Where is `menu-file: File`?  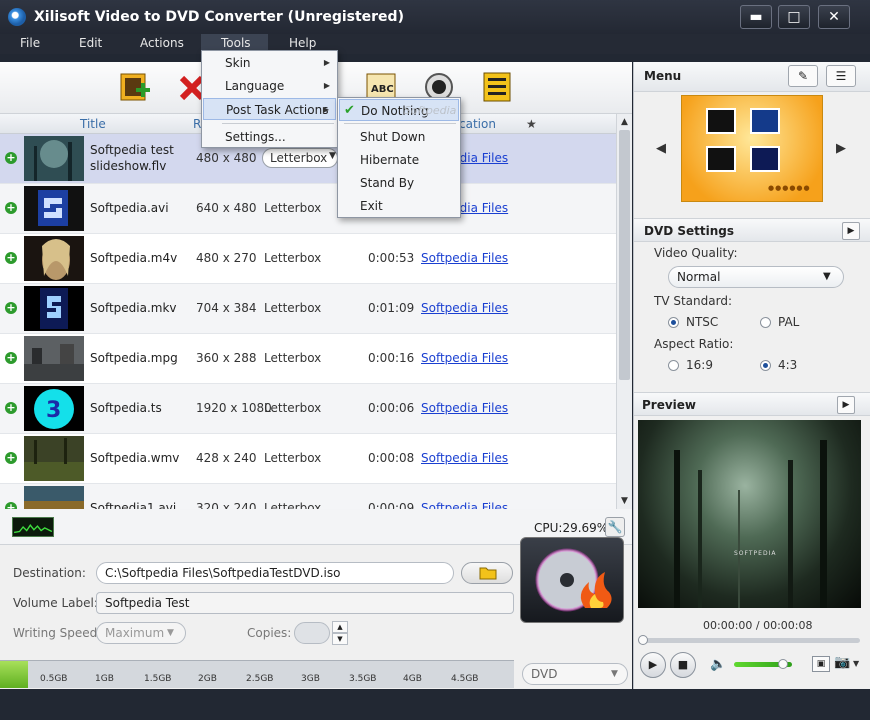 menu-file: File is located at coordinates (30, 44).